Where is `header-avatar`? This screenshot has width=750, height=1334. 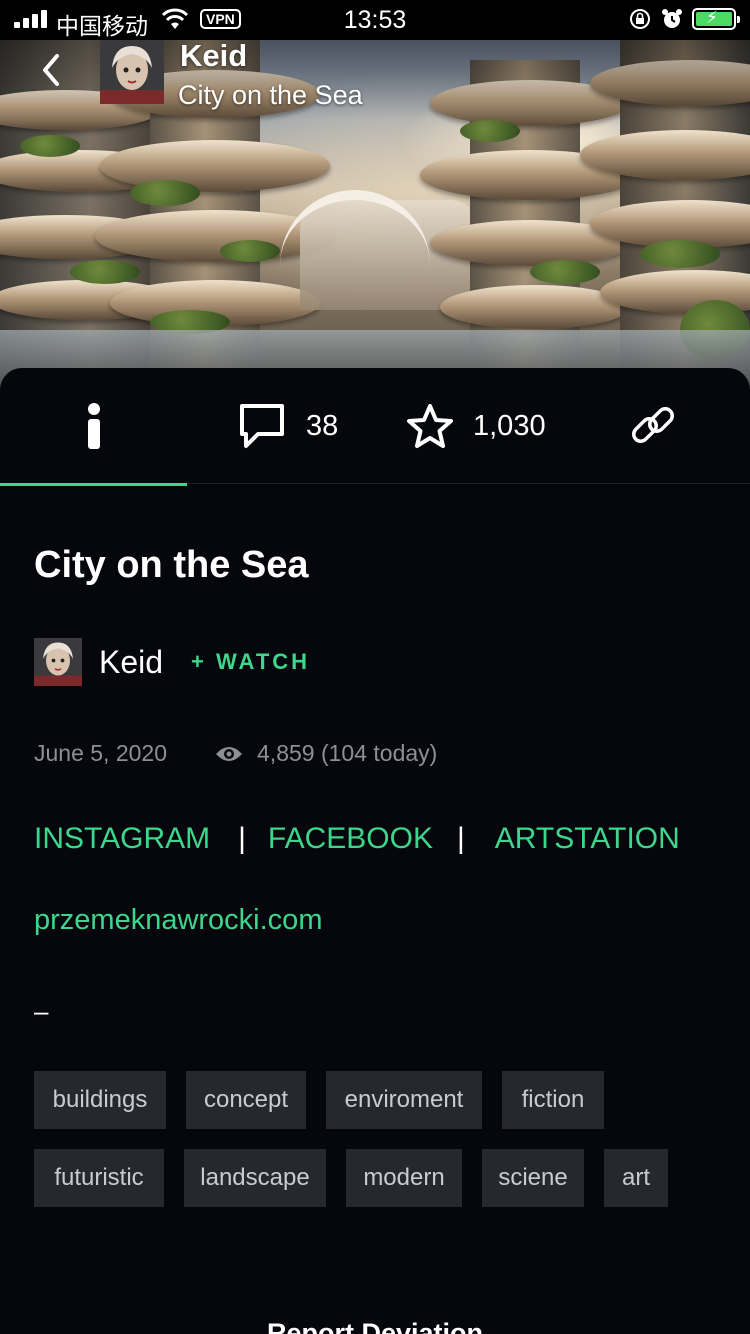 header-avatar is located at coordinates (132, 72).